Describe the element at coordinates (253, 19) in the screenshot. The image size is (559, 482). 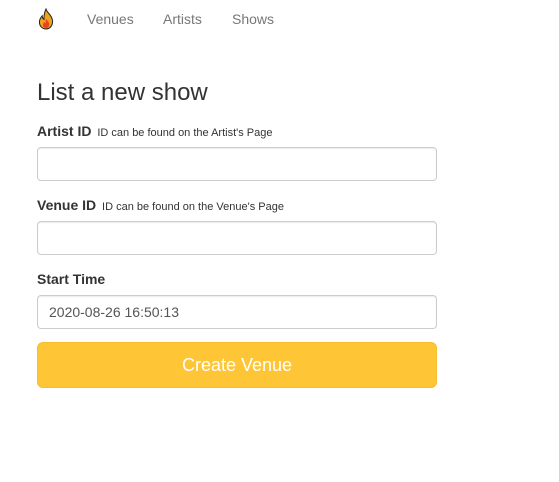
I see `nav-link-shows: Shows` at that location.